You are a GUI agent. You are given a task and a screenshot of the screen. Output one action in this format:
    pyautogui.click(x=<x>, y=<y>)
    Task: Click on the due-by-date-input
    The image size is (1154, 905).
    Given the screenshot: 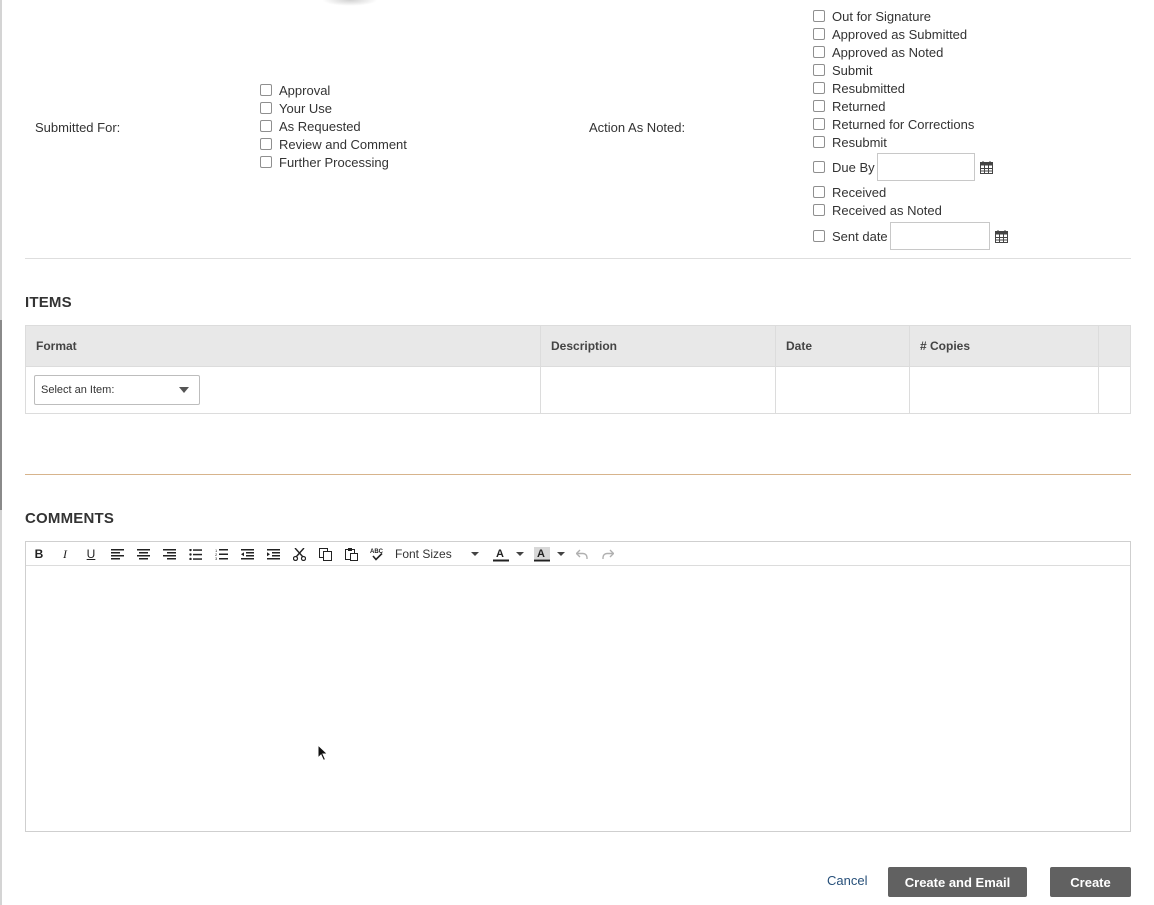 What is the action you would take?
    pyautogui.click(x=925, y=167)
    